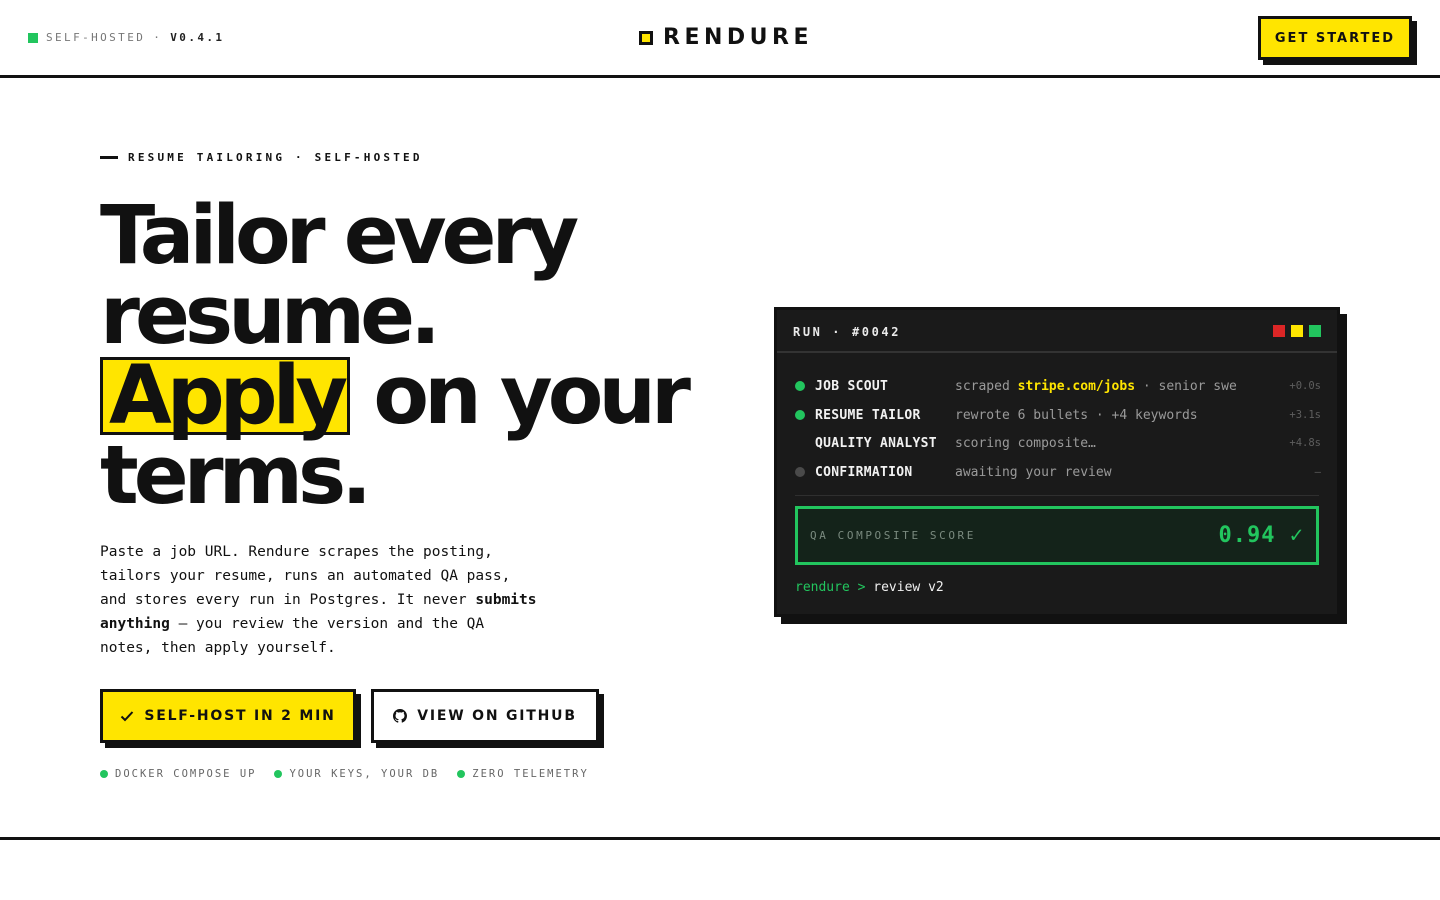  What do you see at coordinates (1315, 331) in the screenshot?
I see `green-light-icon` at bounding box center [1315, 331].